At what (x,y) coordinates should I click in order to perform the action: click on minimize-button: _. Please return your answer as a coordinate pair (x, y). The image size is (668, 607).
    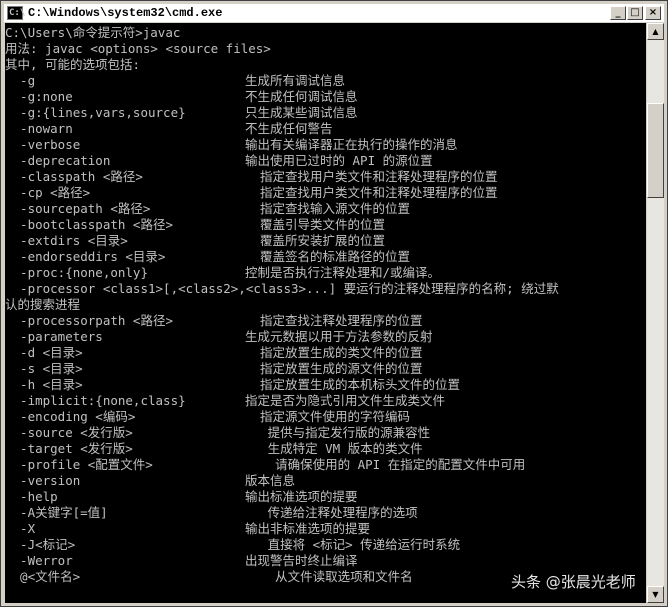
    Looking at the image, I should click on (618, 13).